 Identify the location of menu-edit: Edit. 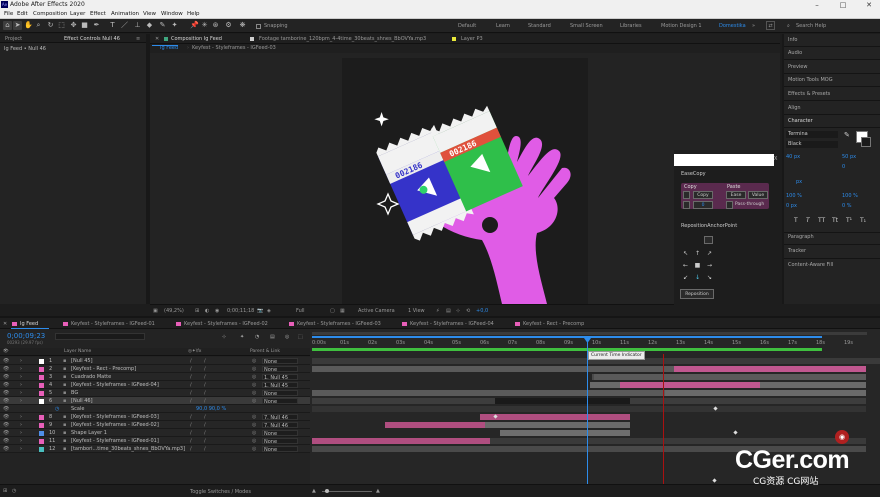
(22, 14).